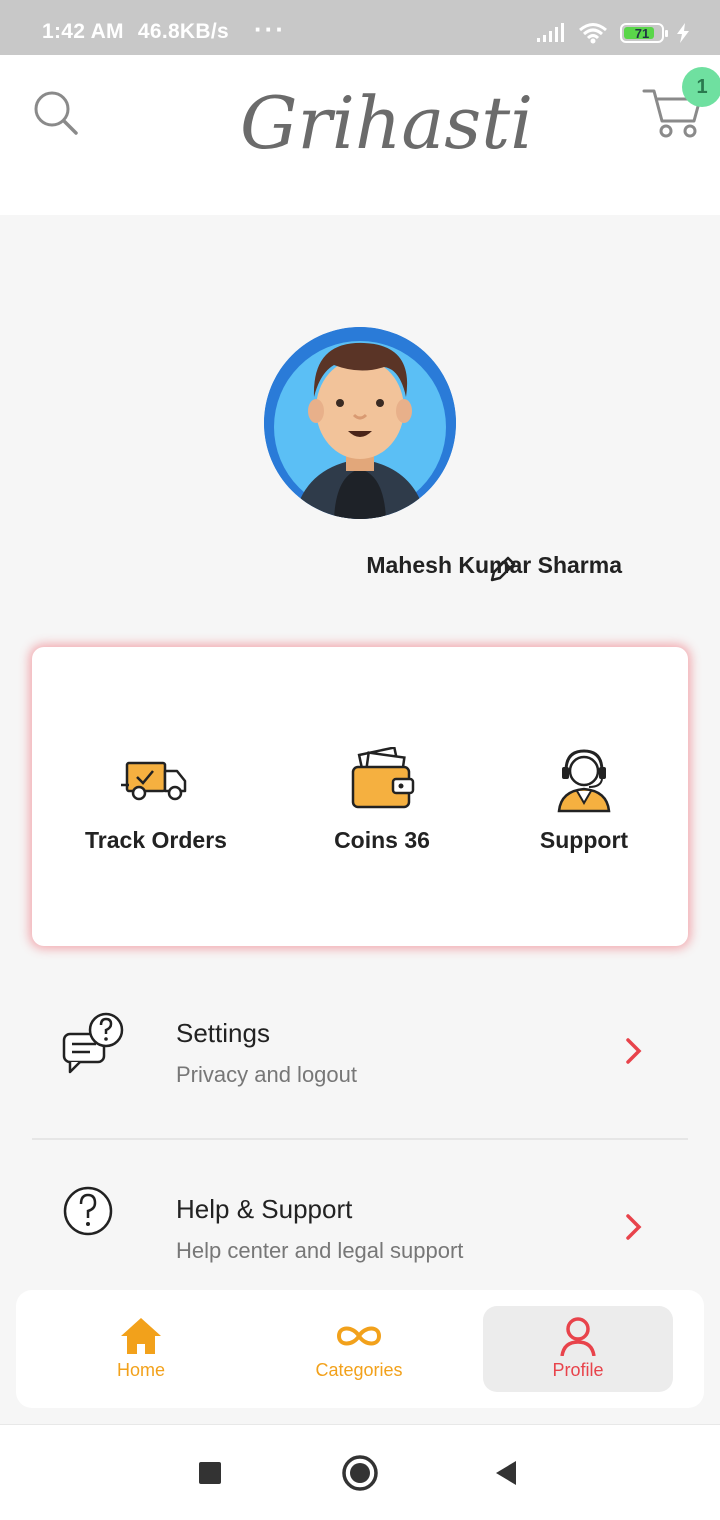  Describe the element at coordinates (320, 1250) in the screenshot. I see `help-support-subtitle: Help center and legal support` at that location.